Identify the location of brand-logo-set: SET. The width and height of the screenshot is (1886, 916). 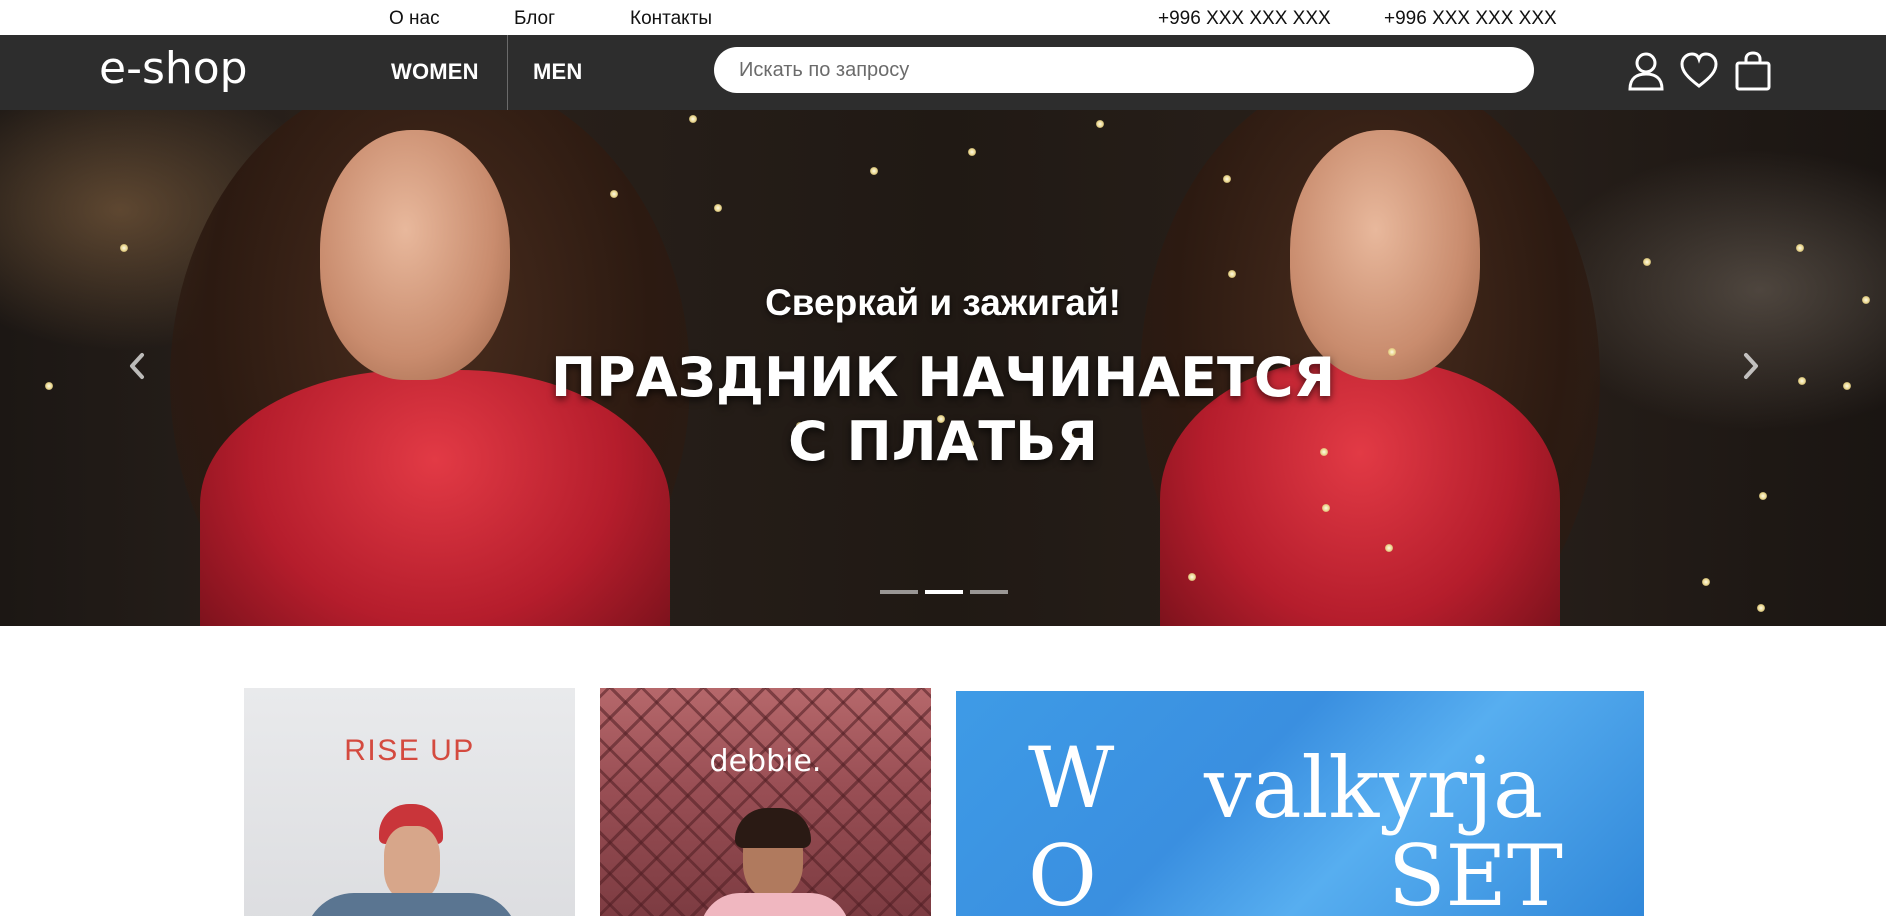
(1475, 871).